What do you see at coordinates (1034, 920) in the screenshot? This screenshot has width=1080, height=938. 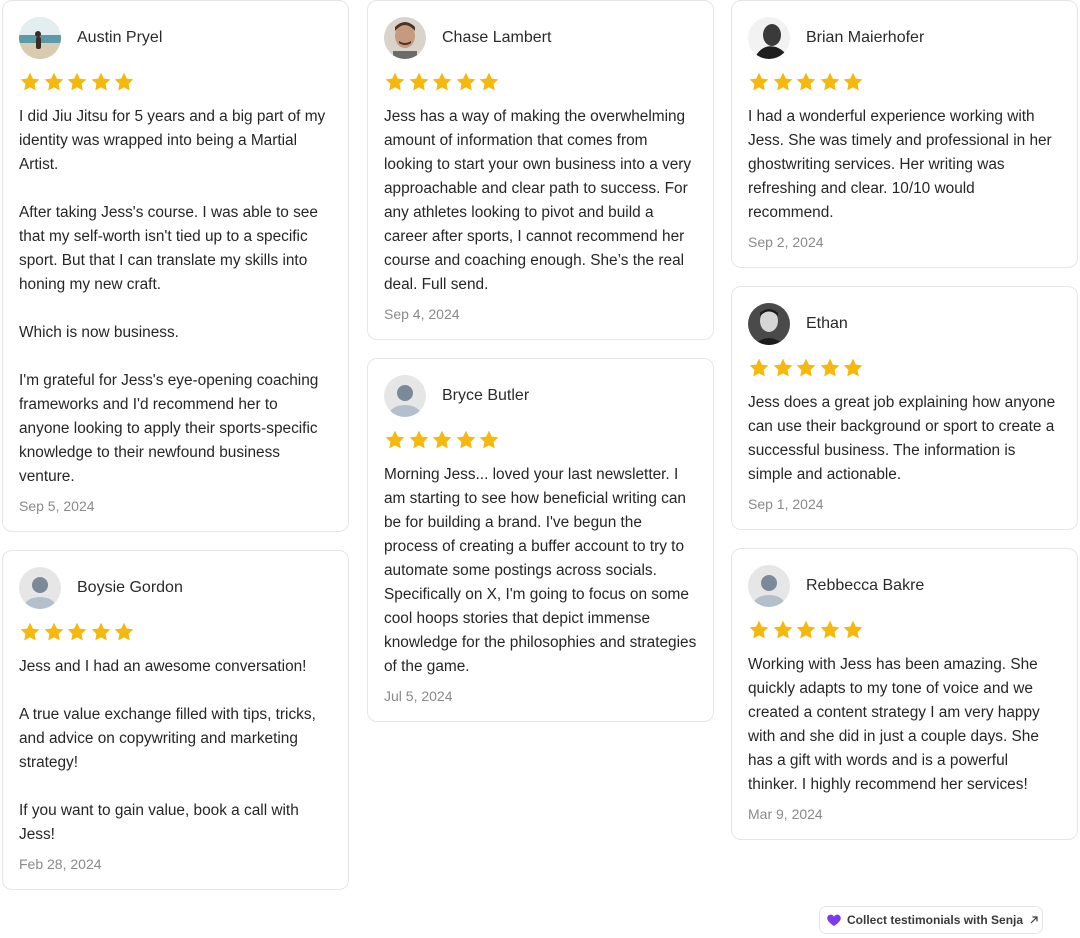 I see `external-arrow-icon` at bounding box center [1034, 920].